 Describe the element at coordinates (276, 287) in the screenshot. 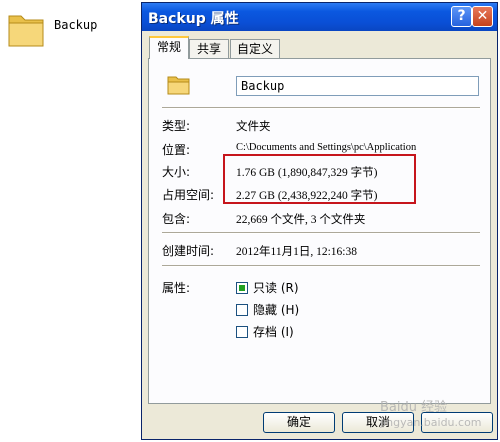

I see `readonly-label: 只读 (R)` at that location.